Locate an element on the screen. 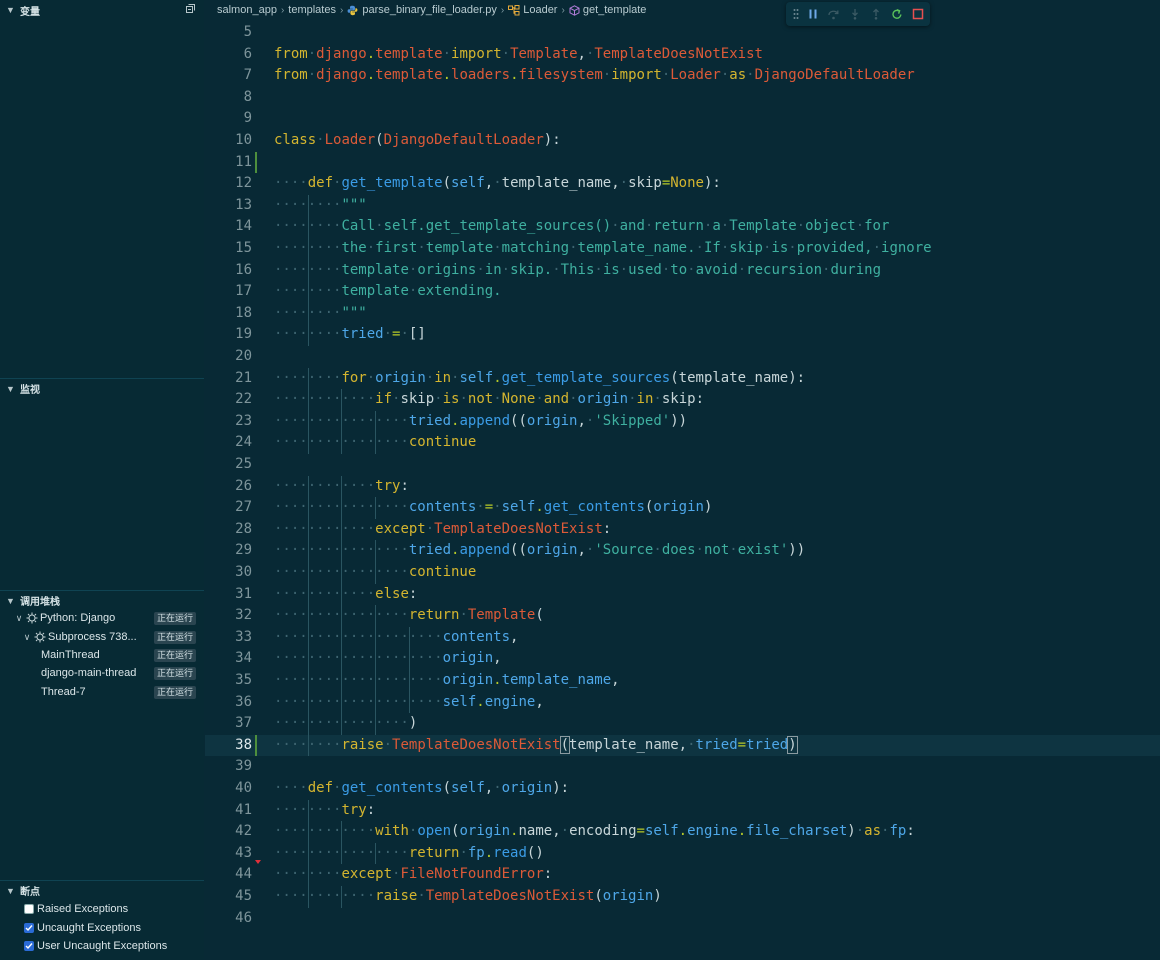 The image size is (1160, 960). line-number: 9 is located at coordinates (228, 119).